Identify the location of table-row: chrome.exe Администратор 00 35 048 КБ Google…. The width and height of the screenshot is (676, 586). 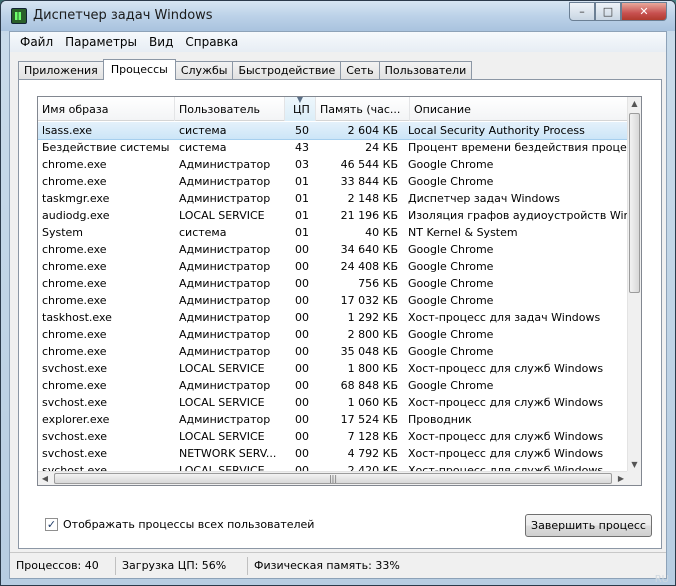
(333, 351).